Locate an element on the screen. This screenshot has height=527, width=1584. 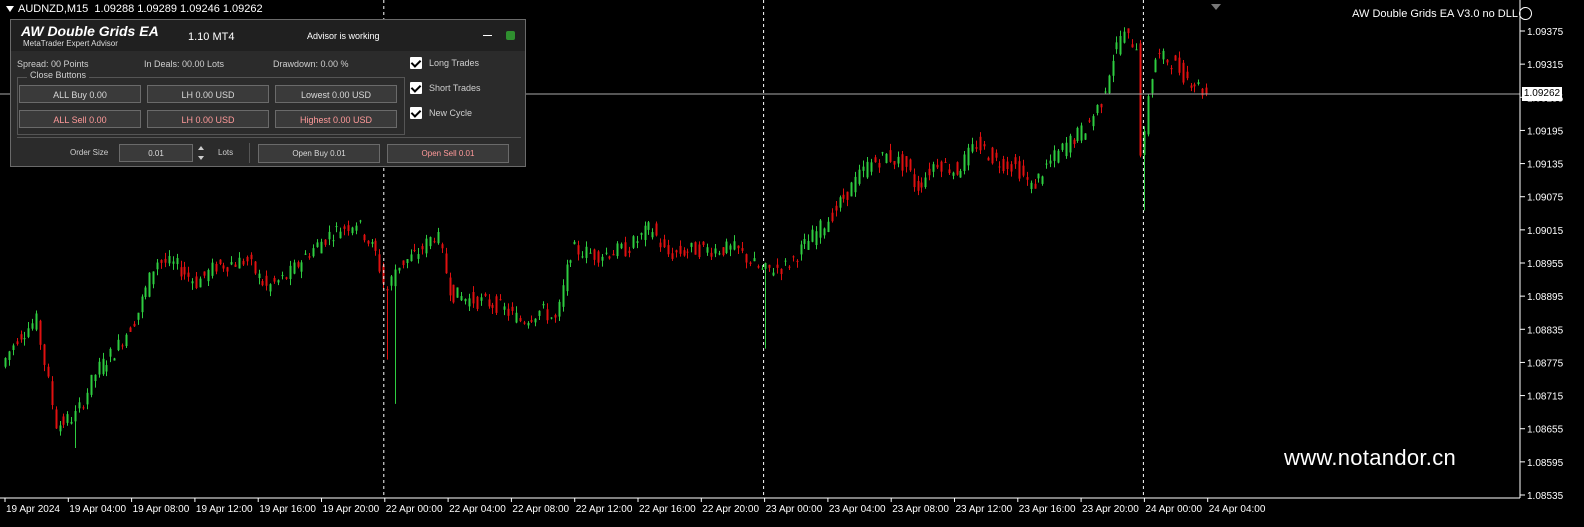
time-tick-label: 23 Apr 16:00 is located at coordinates (1047, 509).